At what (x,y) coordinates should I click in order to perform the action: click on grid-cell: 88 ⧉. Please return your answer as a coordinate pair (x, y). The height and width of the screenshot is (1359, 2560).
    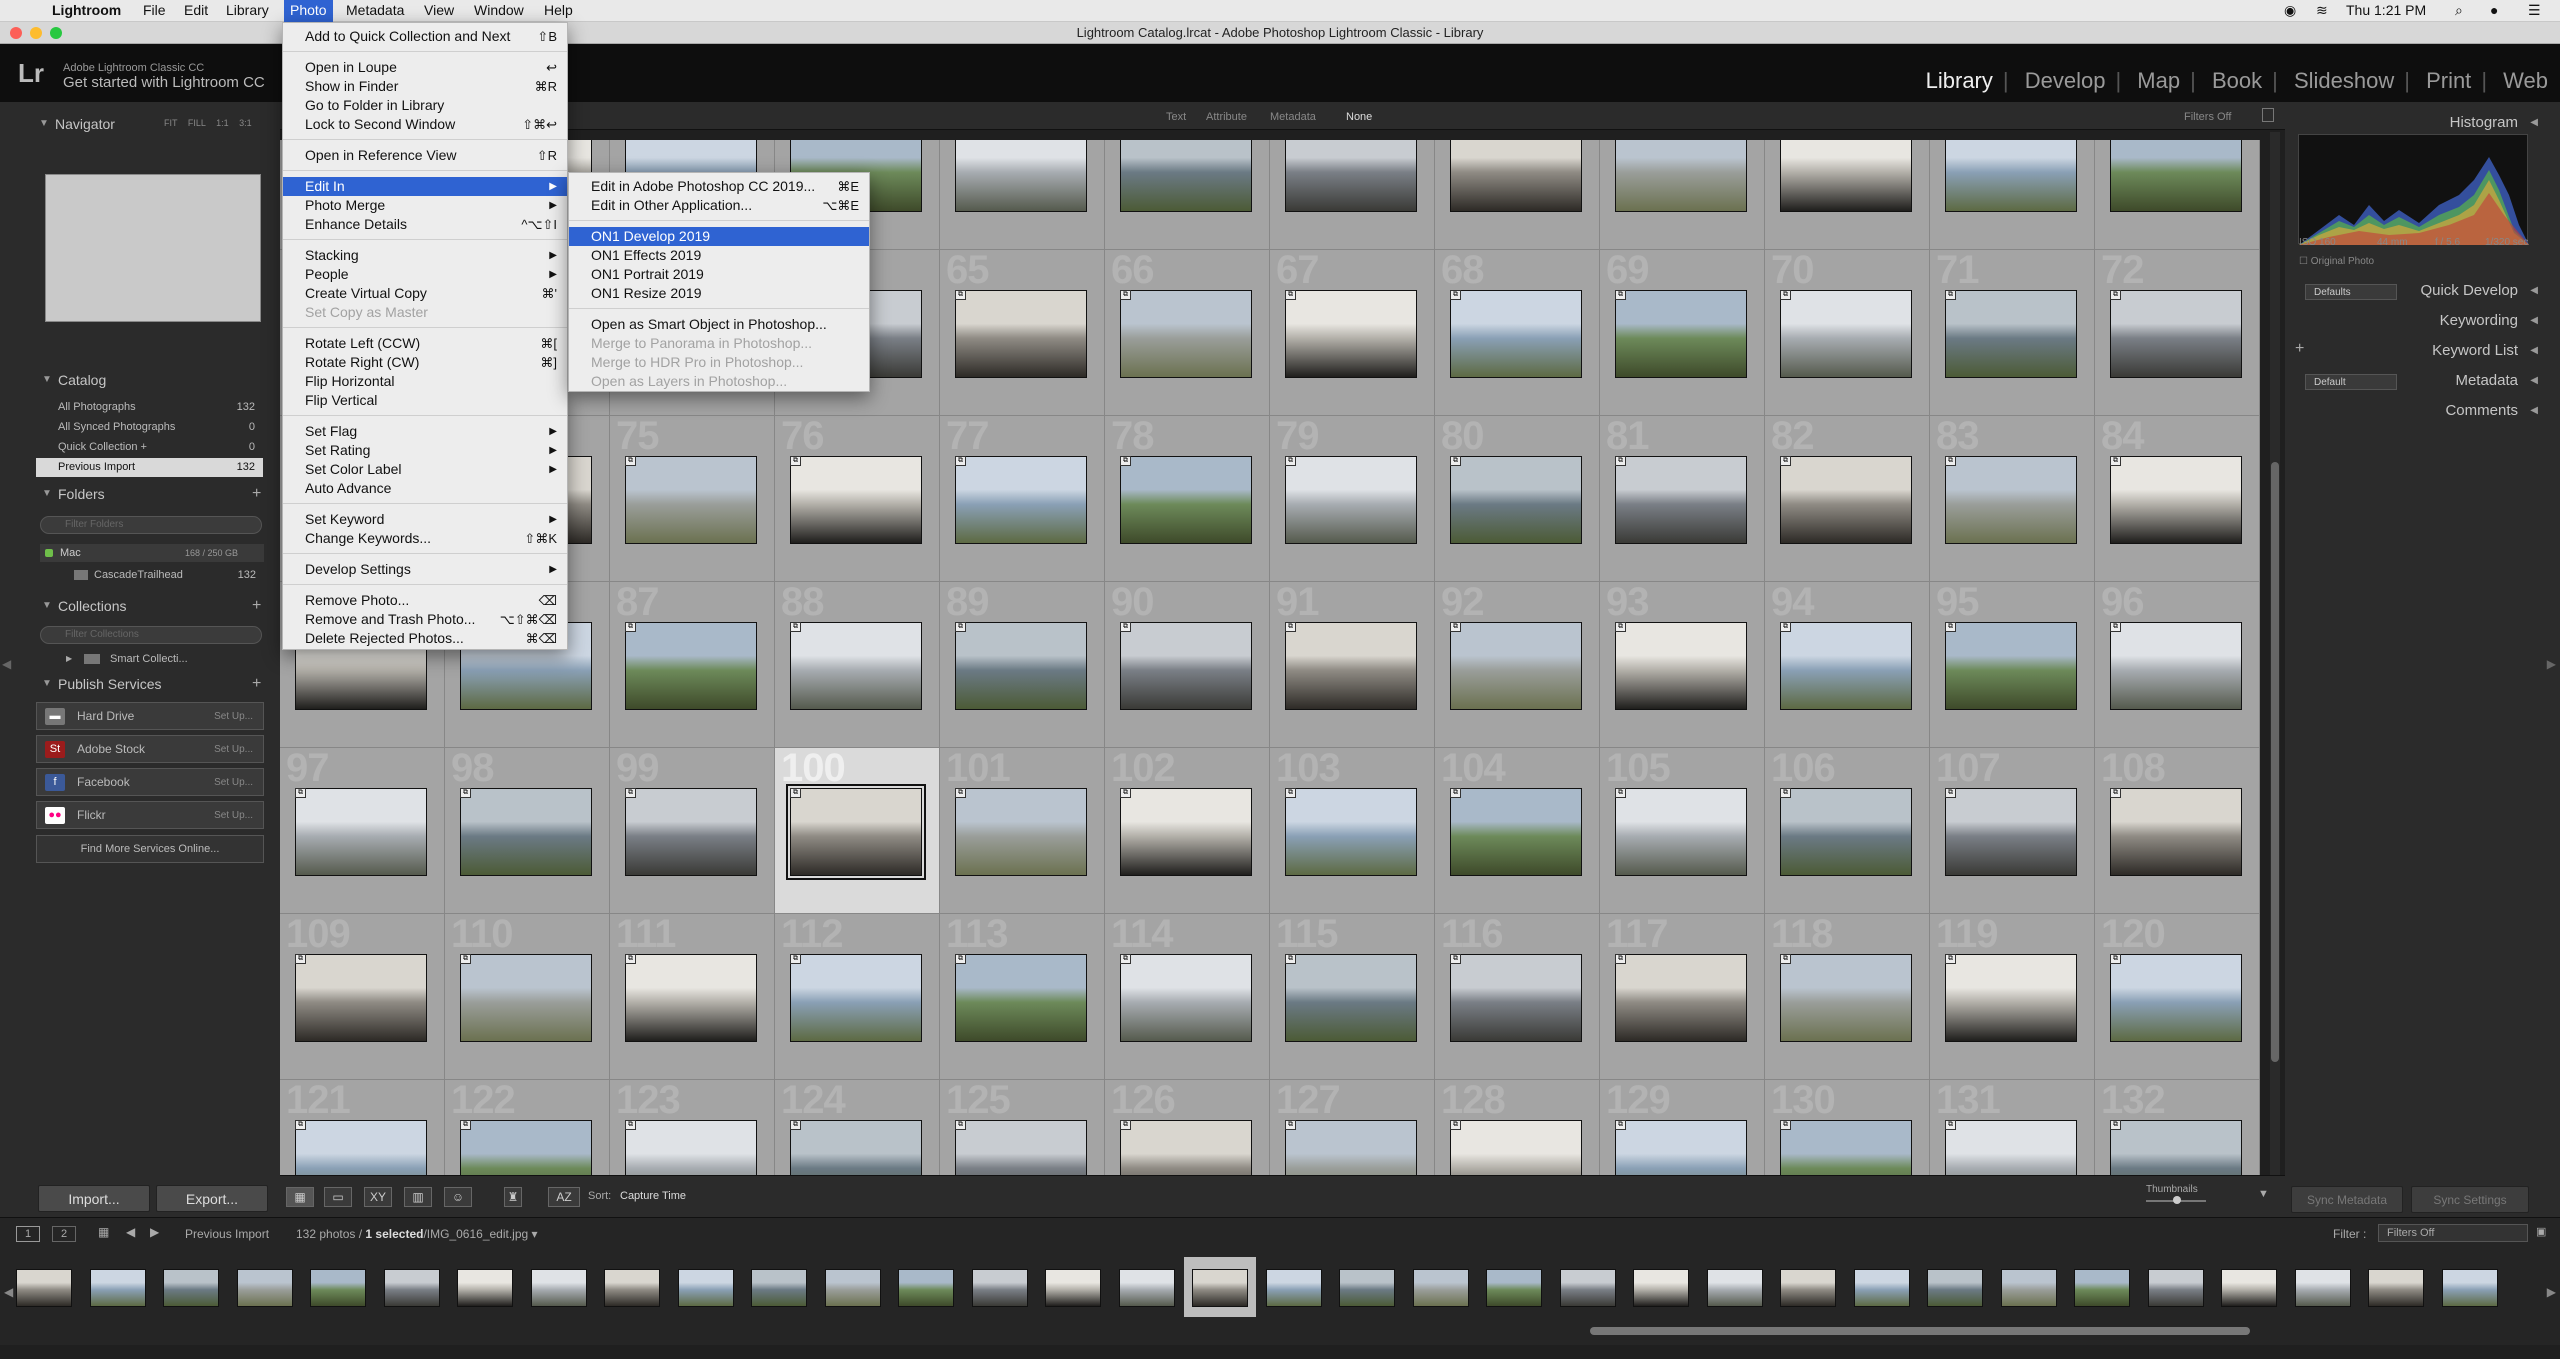
    Looking at the image, I should click on (857, 665).